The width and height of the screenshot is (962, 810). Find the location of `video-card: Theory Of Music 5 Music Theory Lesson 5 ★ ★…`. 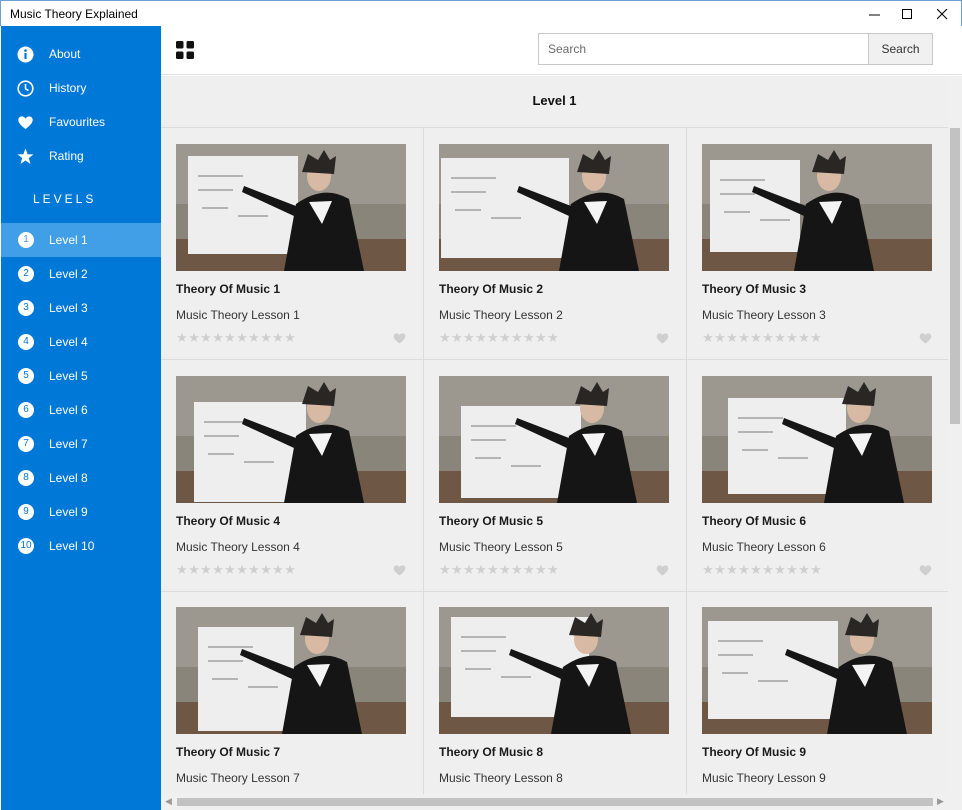

video-card: Theory Of Music 5 Music Theory Lesson 5 ★ ★… is located at coordinates (555, 476).